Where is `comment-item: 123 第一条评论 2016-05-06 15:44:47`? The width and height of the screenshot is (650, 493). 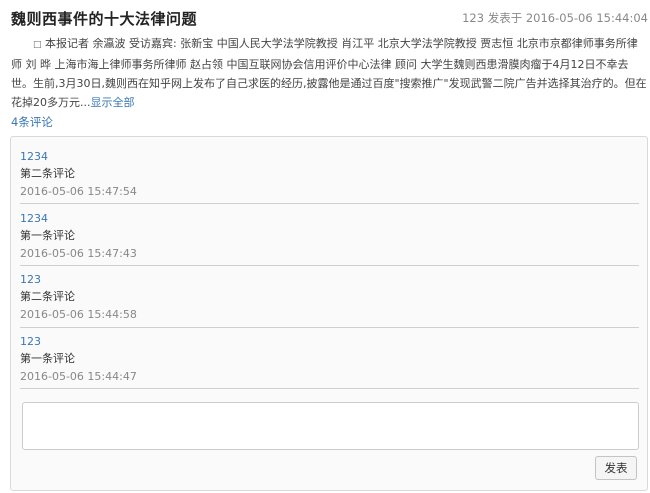 comment-item: 123 第一条评论 2016-05-06 15:44:47 is located at coordinates (329, 362).